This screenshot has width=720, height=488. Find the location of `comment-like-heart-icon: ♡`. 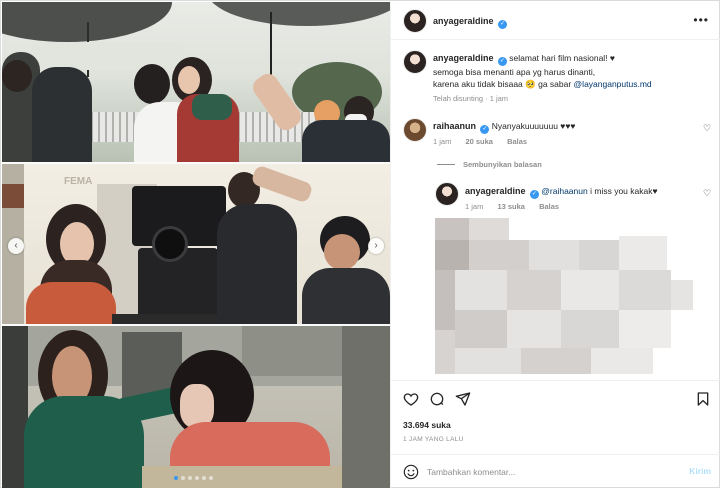

comment-like-heart-icon: ♡ is located at coordinates (707, 128).